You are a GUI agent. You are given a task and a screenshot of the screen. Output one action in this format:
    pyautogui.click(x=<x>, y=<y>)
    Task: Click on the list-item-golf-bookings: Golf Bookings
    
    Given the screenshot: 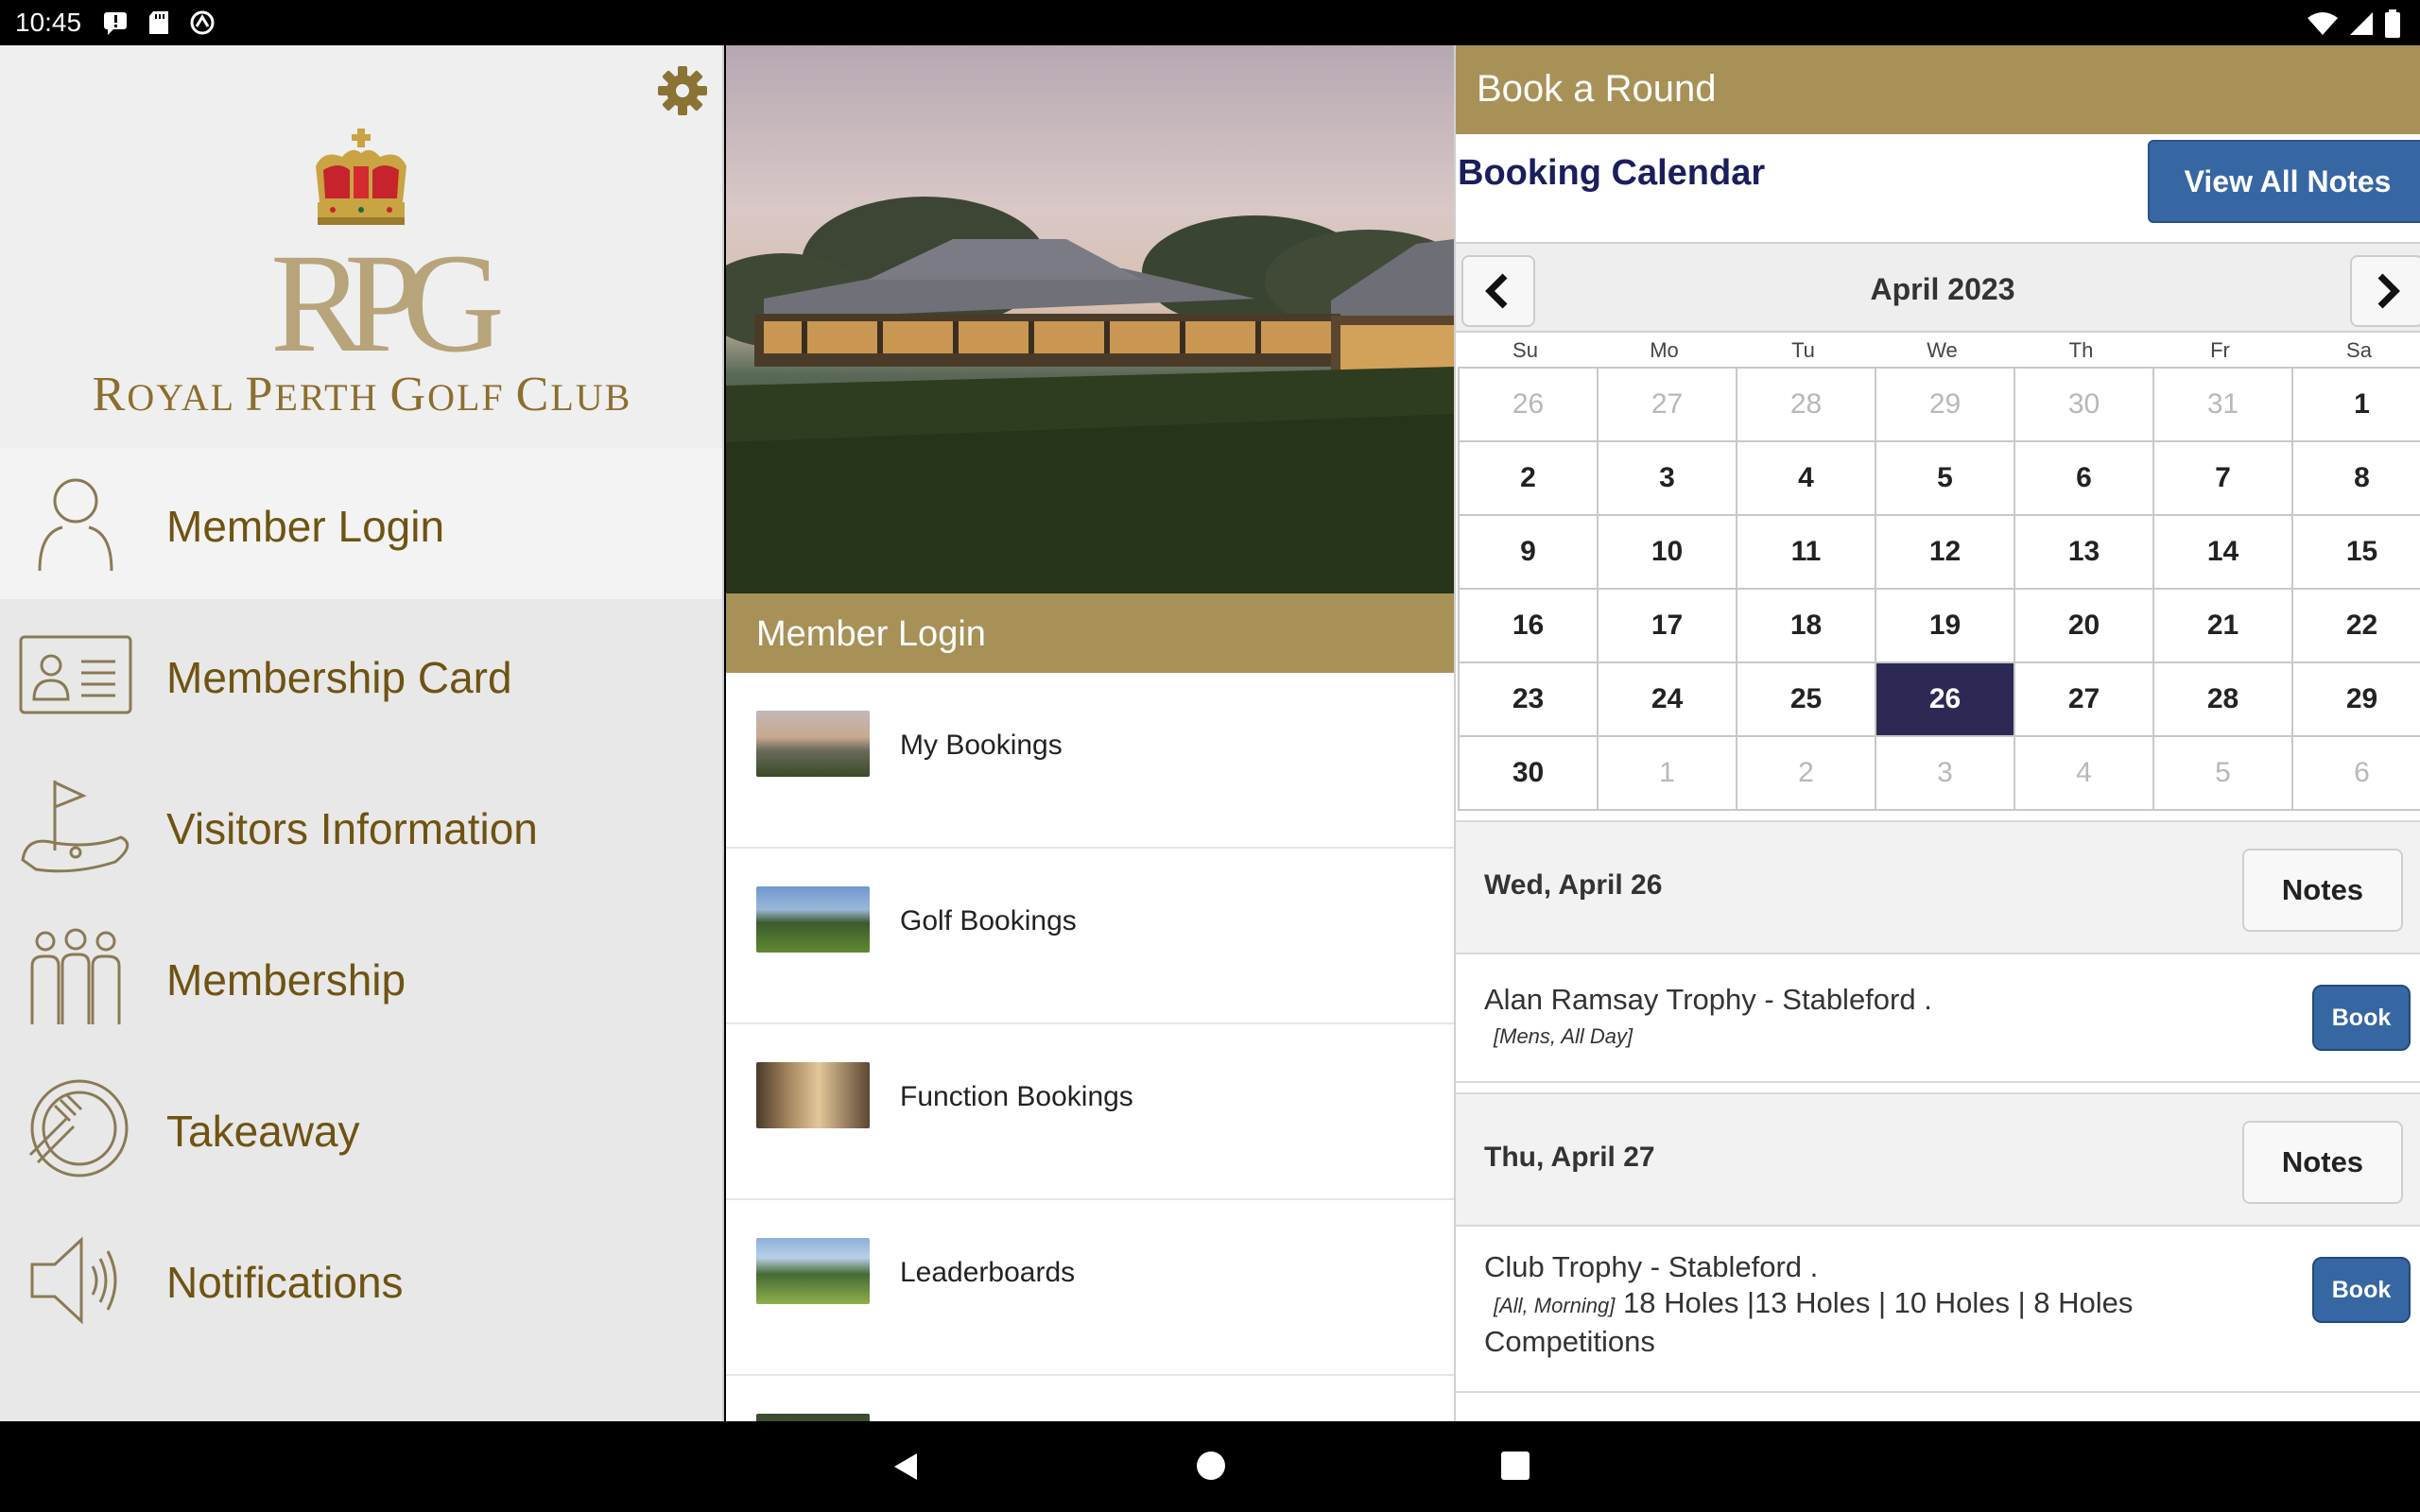 What is the action you would take?
    pyautogui.click(x=1090, y=936)
    